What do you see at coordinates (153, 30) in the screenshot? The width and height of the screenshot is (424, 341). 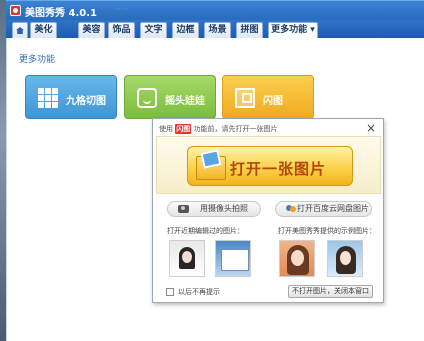 I see `tab-text: 文字` at bounding box center [153, 30].